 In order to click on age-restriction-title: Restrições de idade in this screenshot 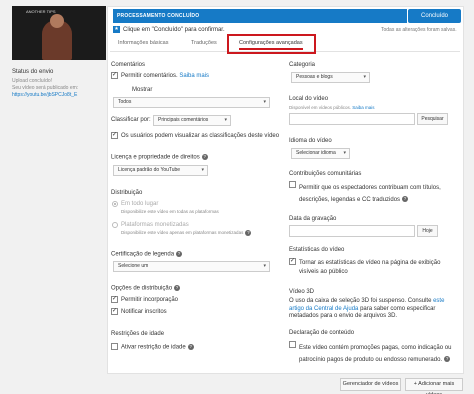, I will do `click(138, 334)`.